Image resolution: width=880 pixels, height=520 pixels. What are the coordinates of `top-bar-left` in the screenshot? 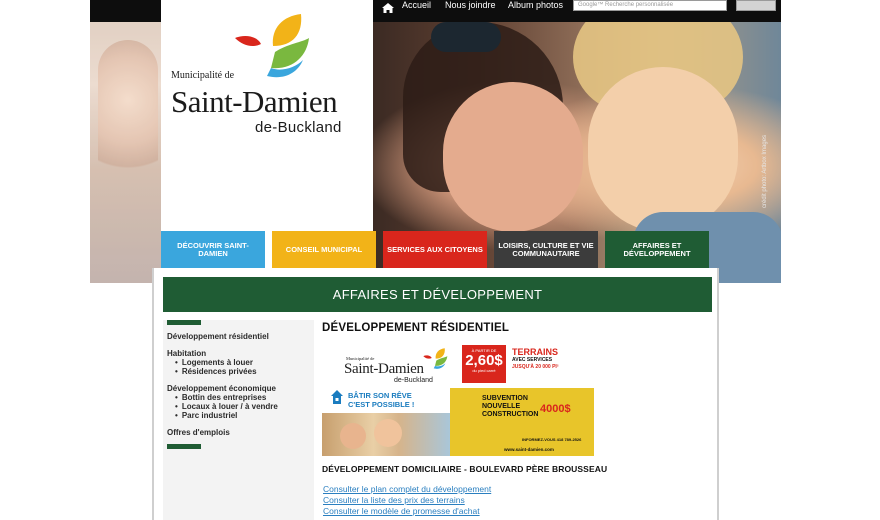 It's located at (125, 11).